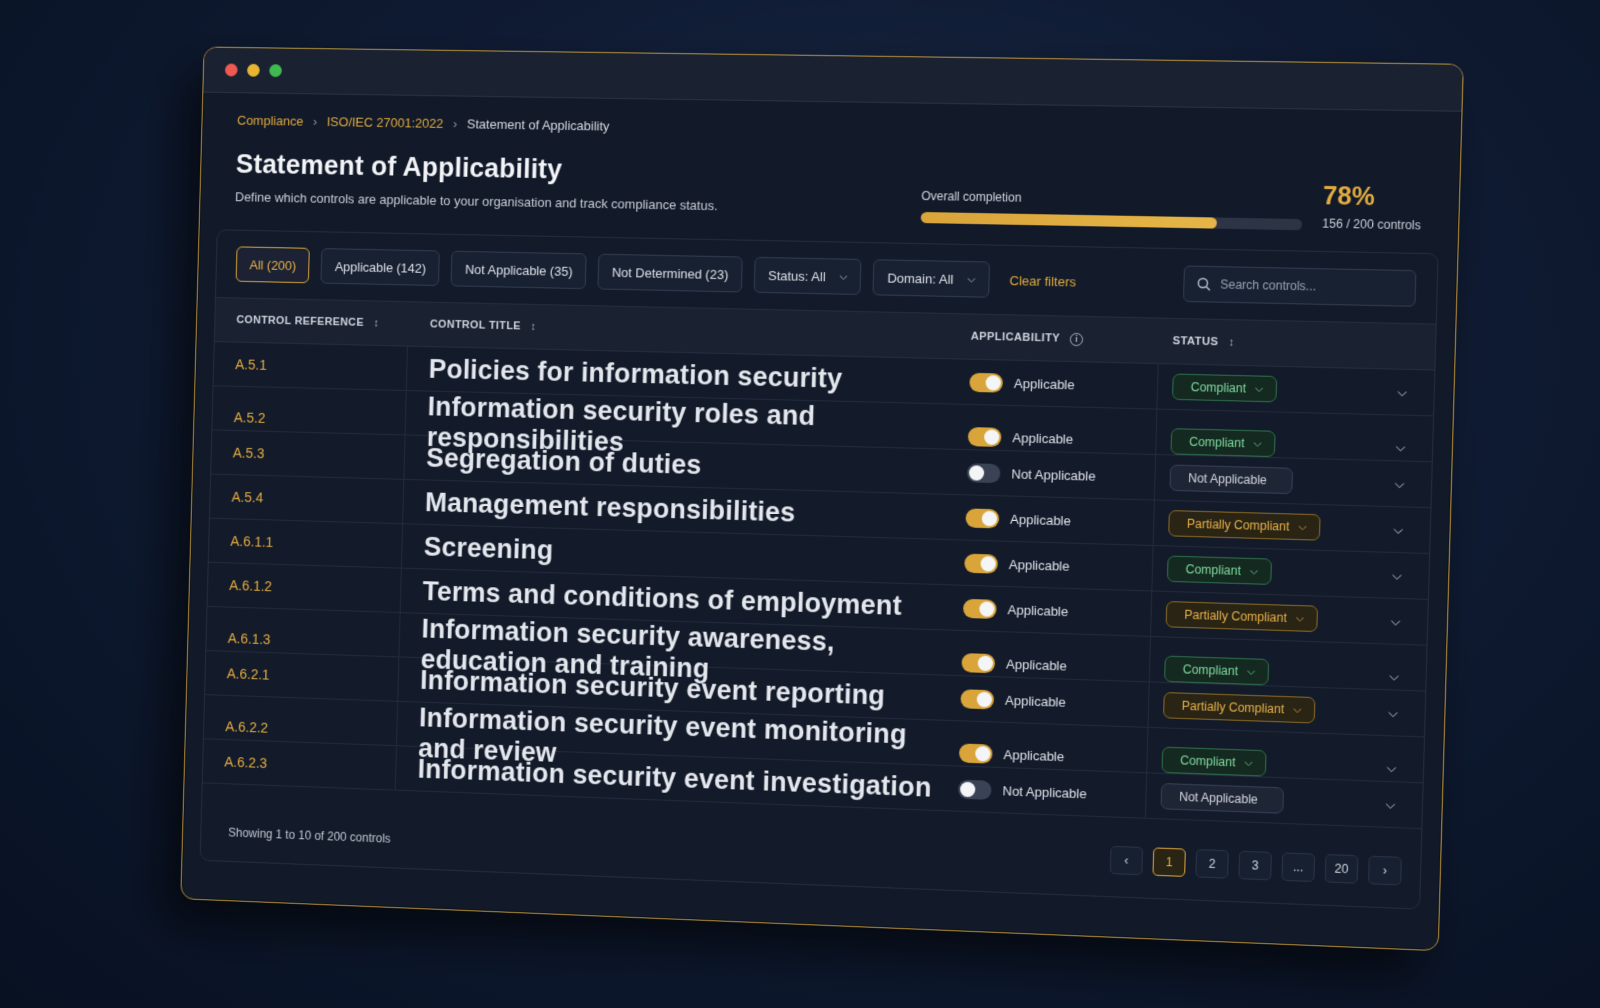 The width and height of the screenshot is (1600, 1008). What do you see at coordinates (688, 330) in the screenshot?
I see `column-header-title: CONTROL TITLE ↕` at bounding box center [688, 330].